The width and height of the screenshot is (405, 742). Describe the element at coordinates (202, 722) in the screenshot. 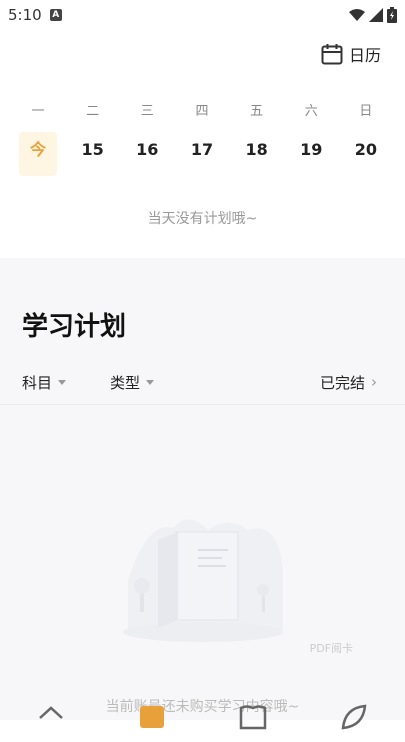

I see `bottom-nav` at that location.